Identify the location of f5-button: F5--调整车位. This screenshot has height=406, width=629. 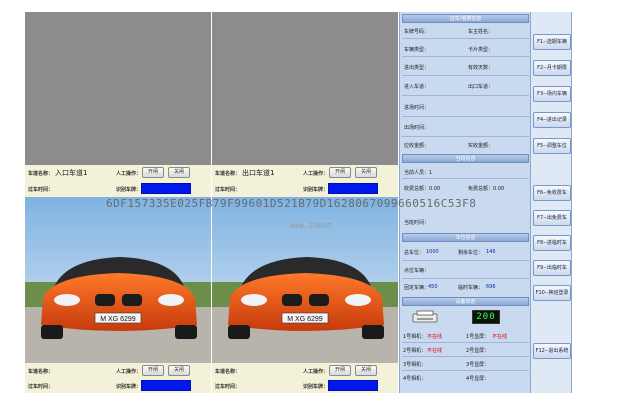
(552, 146).